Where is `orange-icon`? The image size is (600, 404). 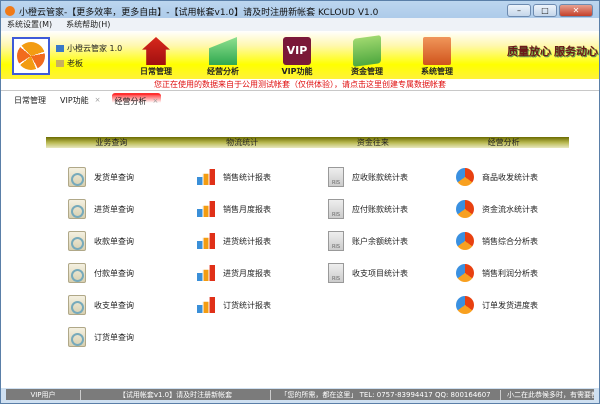 orange-icon is located at coordinates (31, 56).